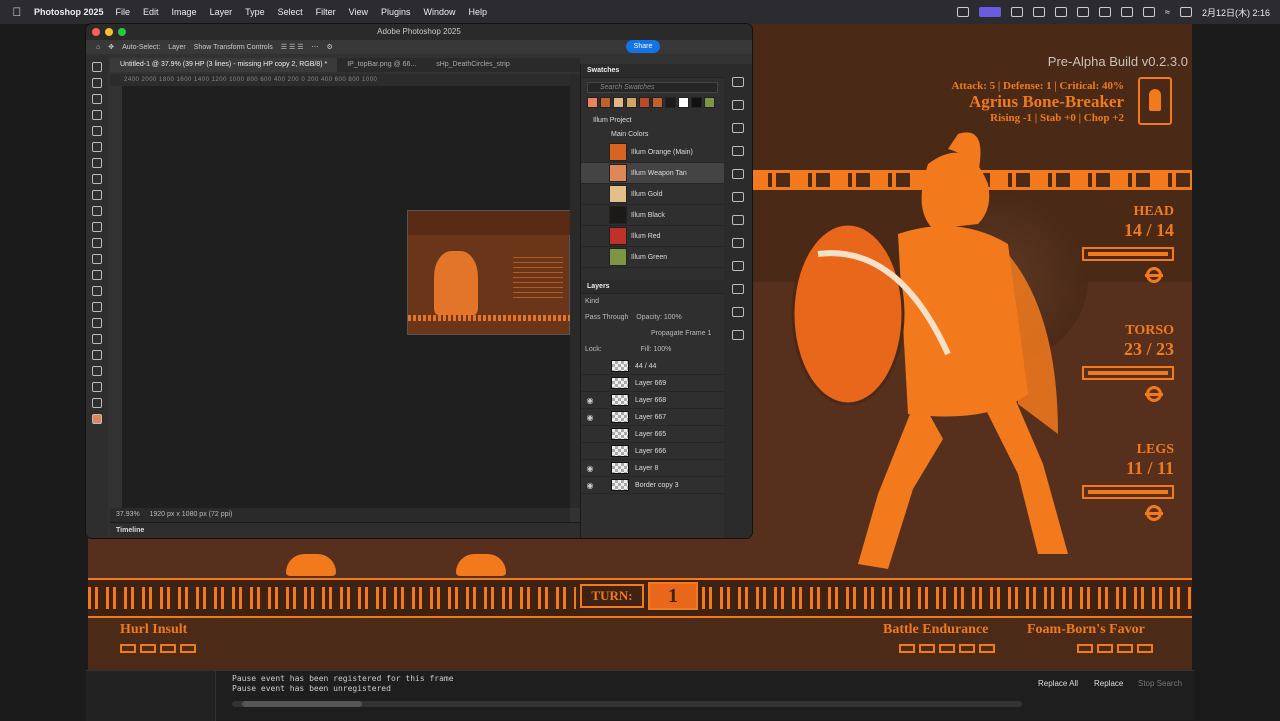 This screenshot has height=721, width=1280. Describe the element at coordinates (652, 383) in the screenshot. I see `layer-row: Layer 669` at that location.